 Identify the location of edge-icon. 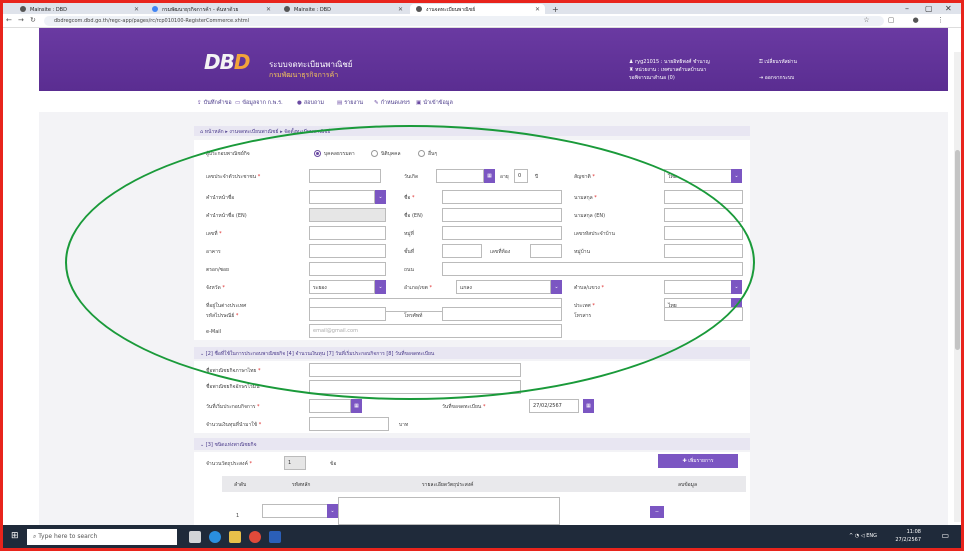
(215, 537).